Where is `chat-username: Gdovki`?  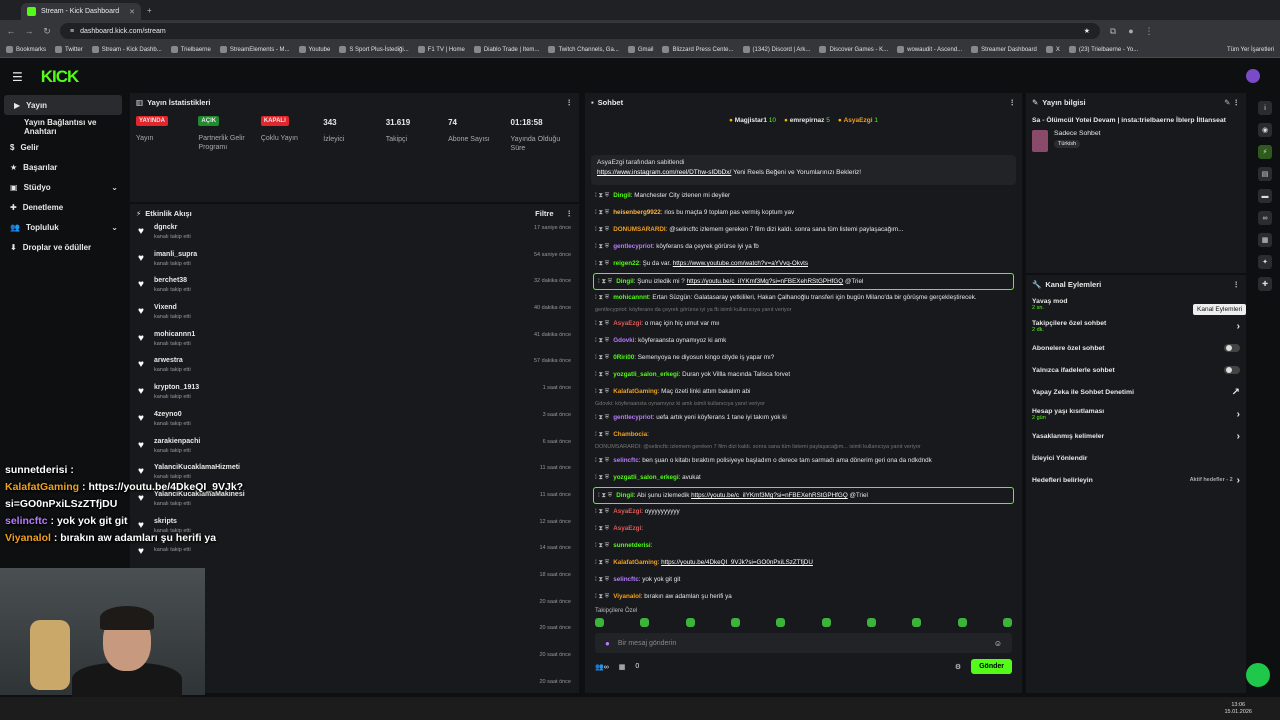 chat-username: Gdovki is located at coordinates (623, 340).